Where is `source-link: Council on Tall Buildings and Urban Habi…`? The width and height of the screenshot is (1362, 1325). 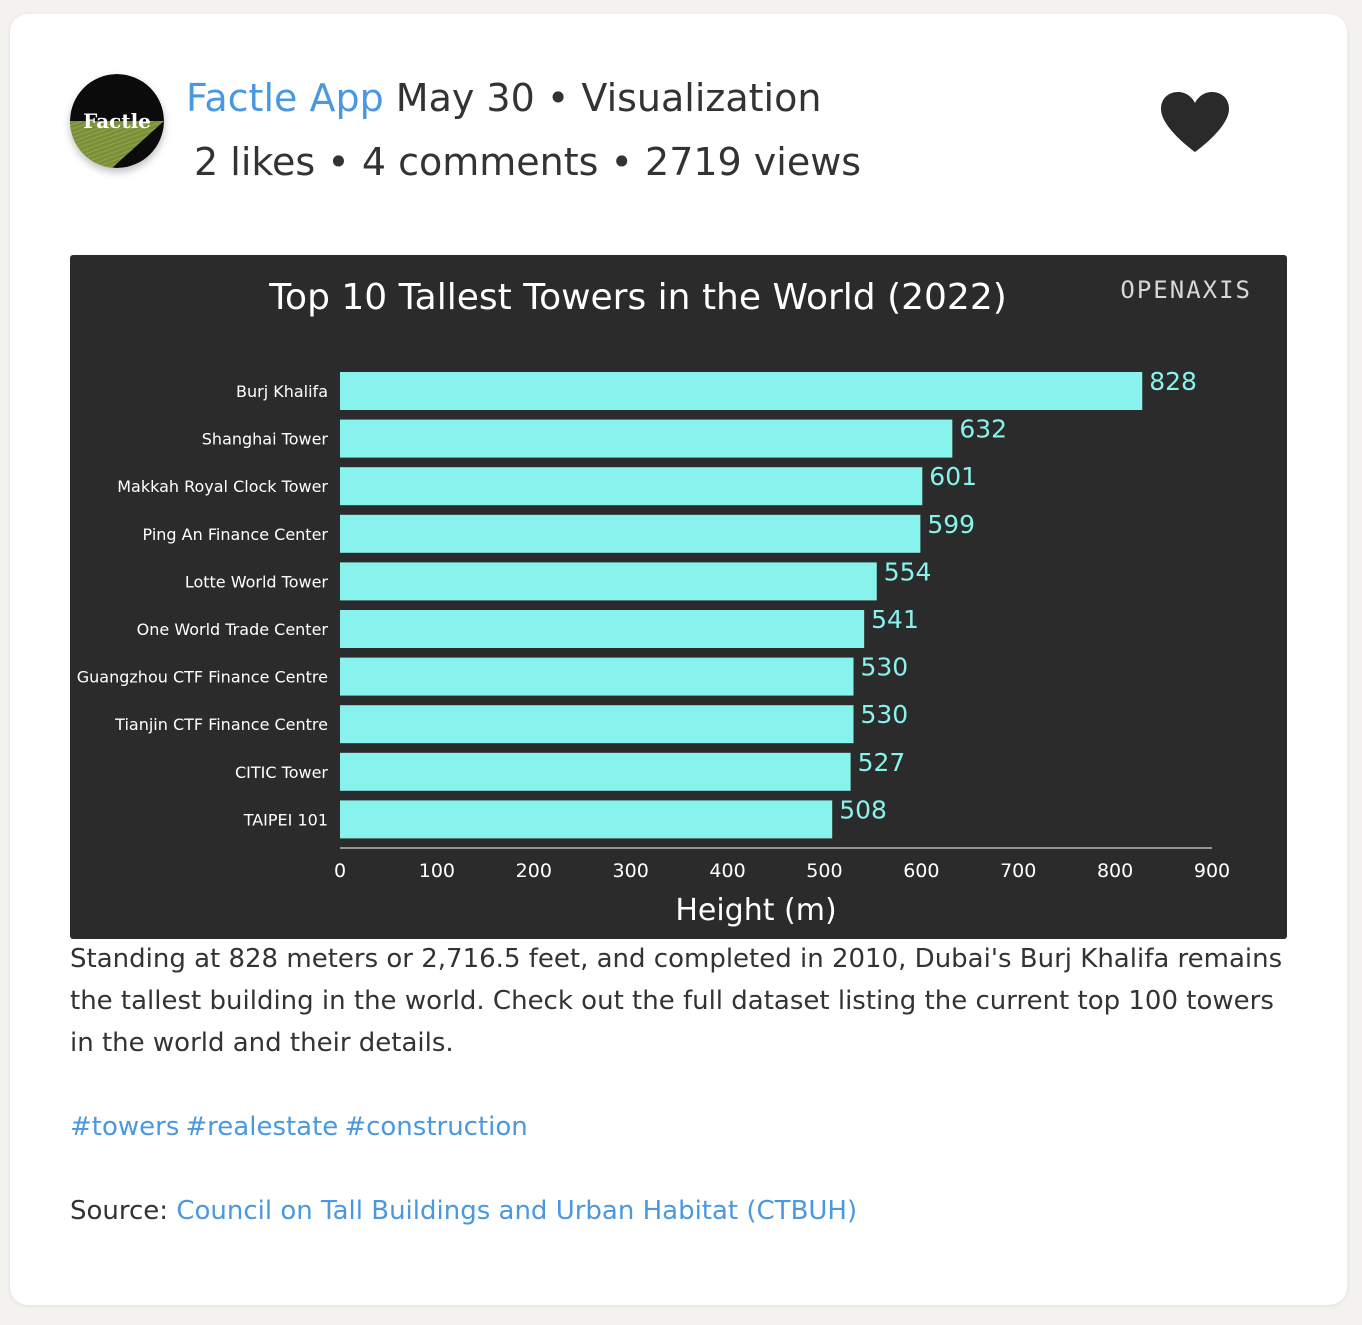 source-link: Council on Tall Buildings and Urban Habi… is located at coordinates (516, 1211).